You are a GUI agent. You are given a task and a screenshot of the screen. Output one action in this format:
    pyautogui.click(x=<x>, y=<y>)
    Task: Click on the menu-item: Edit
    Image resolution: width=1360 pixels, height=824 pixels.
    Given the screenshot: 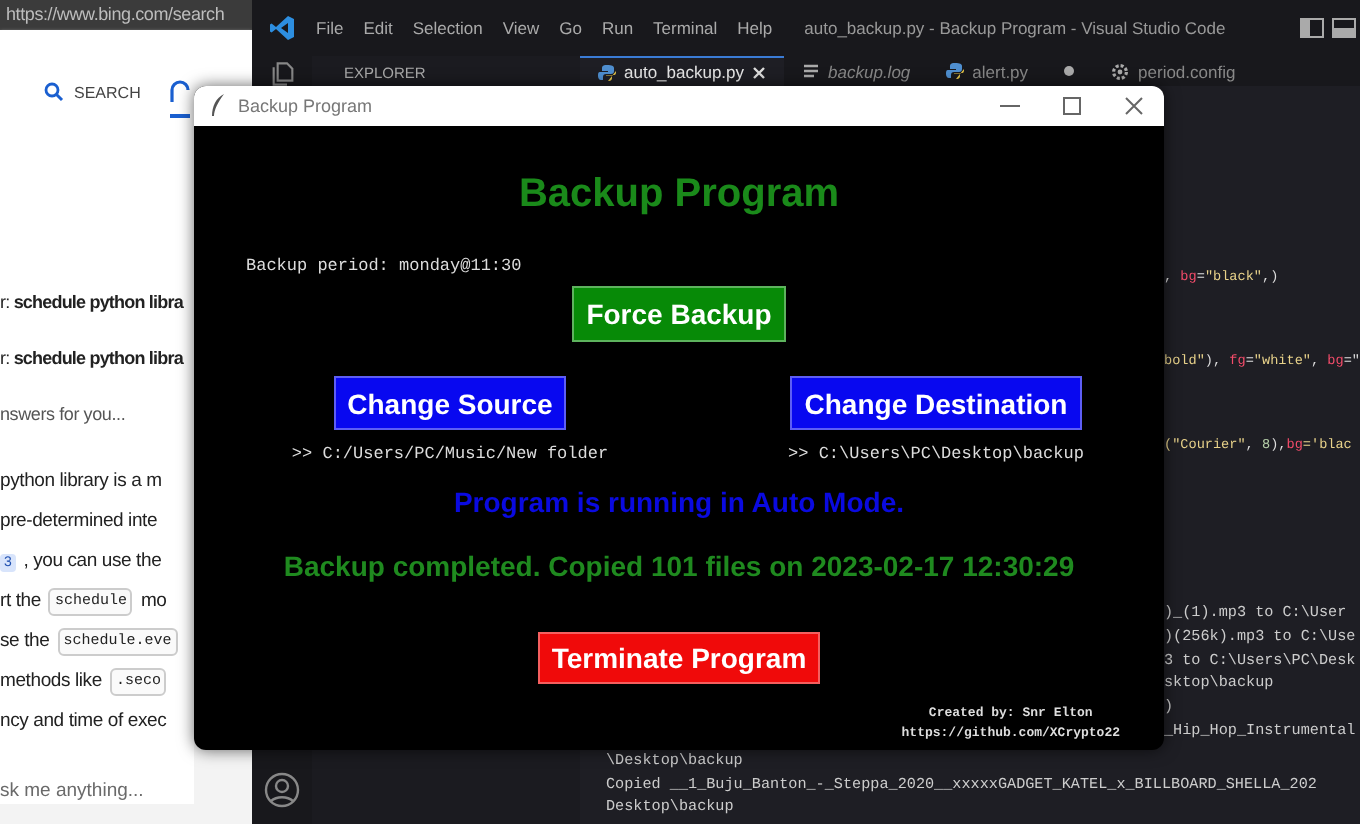 What is the action you would take?
    pyautogui.click(x=378, y=28)
    